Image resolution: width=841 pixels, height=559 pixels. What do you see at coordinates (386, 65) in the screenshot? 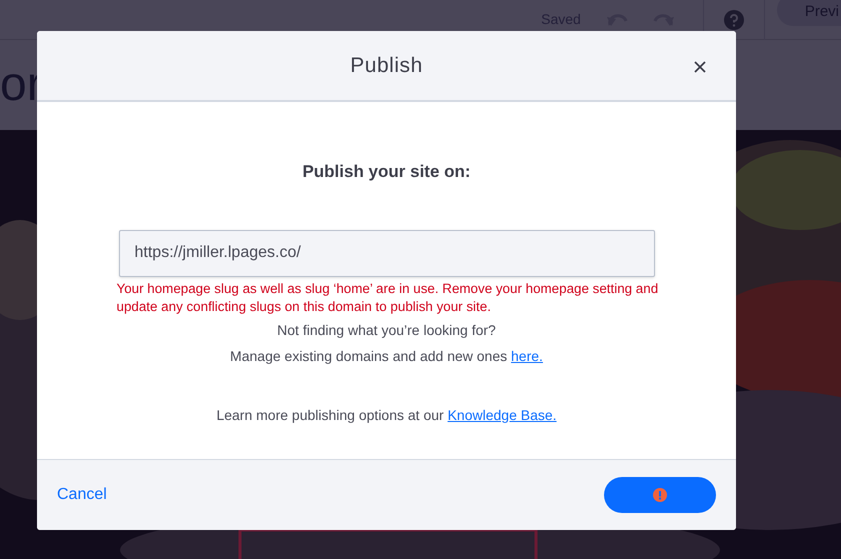
I see `dialog-title: Publish` at bounding box center [386, 65].